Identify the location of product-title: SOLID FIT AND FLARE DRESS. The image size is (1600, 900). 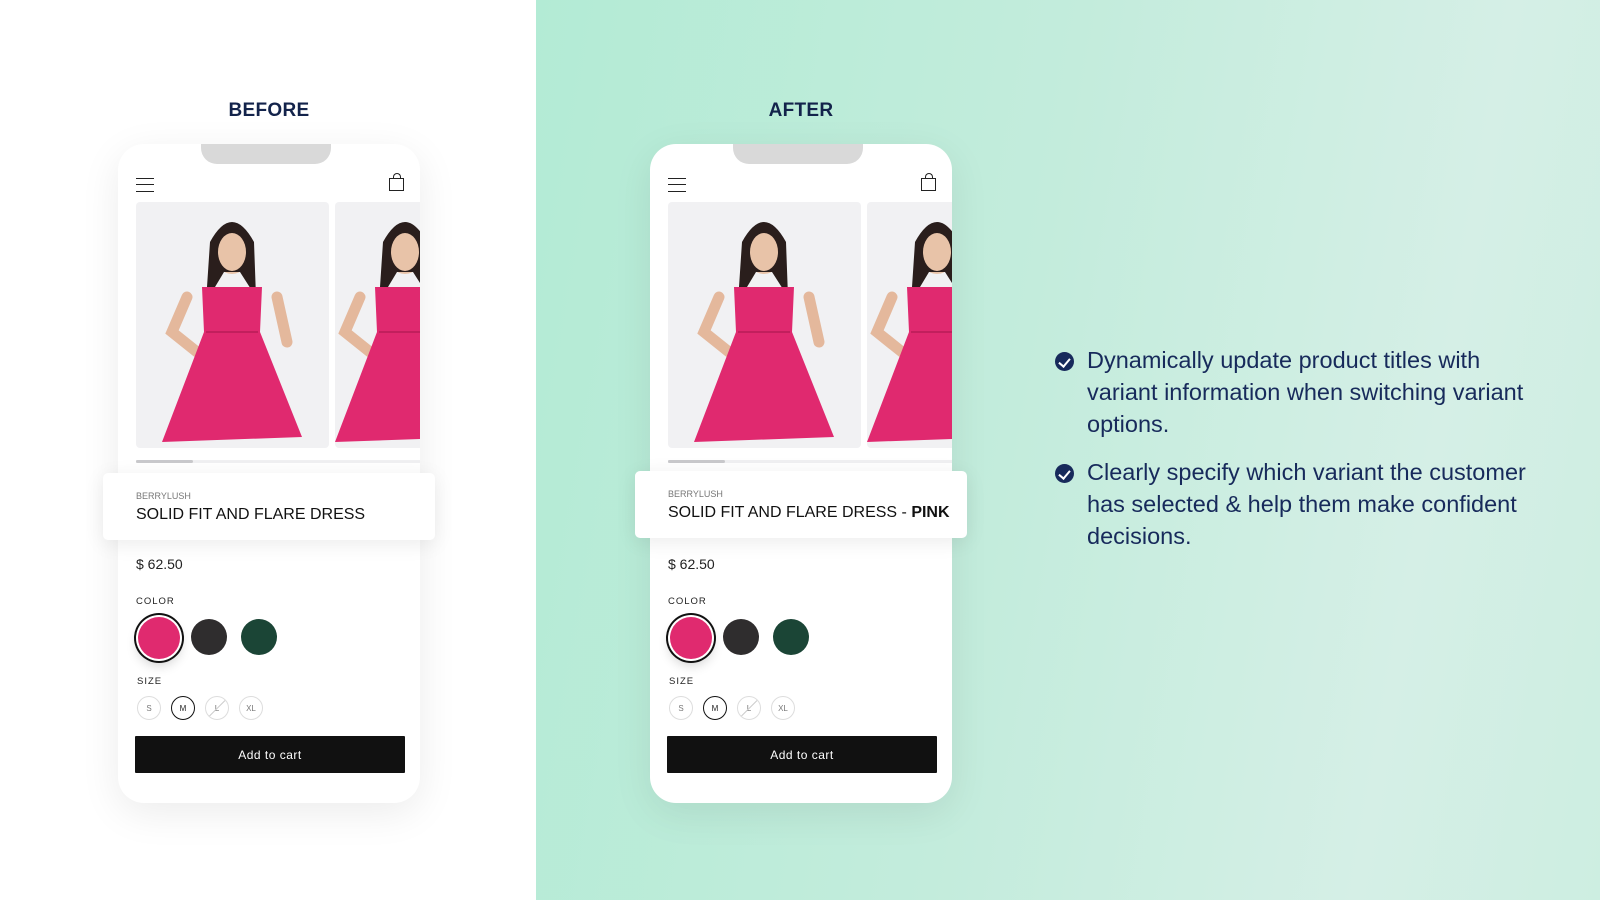
(250, 515).